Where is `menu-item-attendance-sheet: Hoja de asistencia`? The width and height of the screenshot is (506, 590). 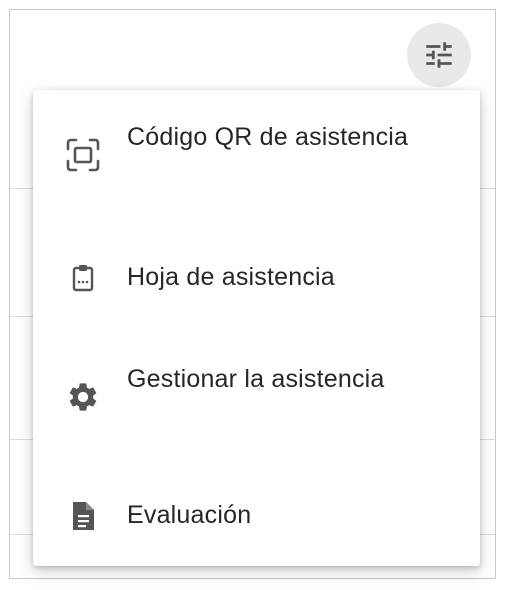
menu-item-attendance-sheet: Hoja de asistencia is located at coordinates (256, 278).